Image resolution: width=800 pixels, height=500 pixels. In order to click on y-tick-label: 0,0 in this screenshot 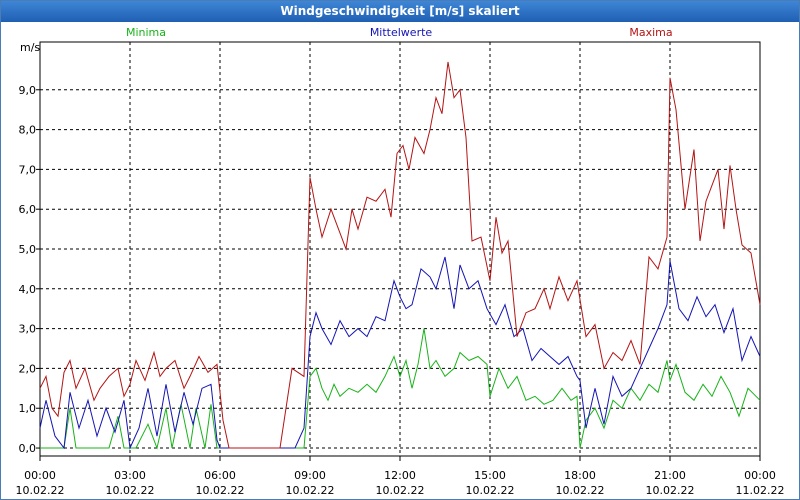, I will do `click(28, 448)`.